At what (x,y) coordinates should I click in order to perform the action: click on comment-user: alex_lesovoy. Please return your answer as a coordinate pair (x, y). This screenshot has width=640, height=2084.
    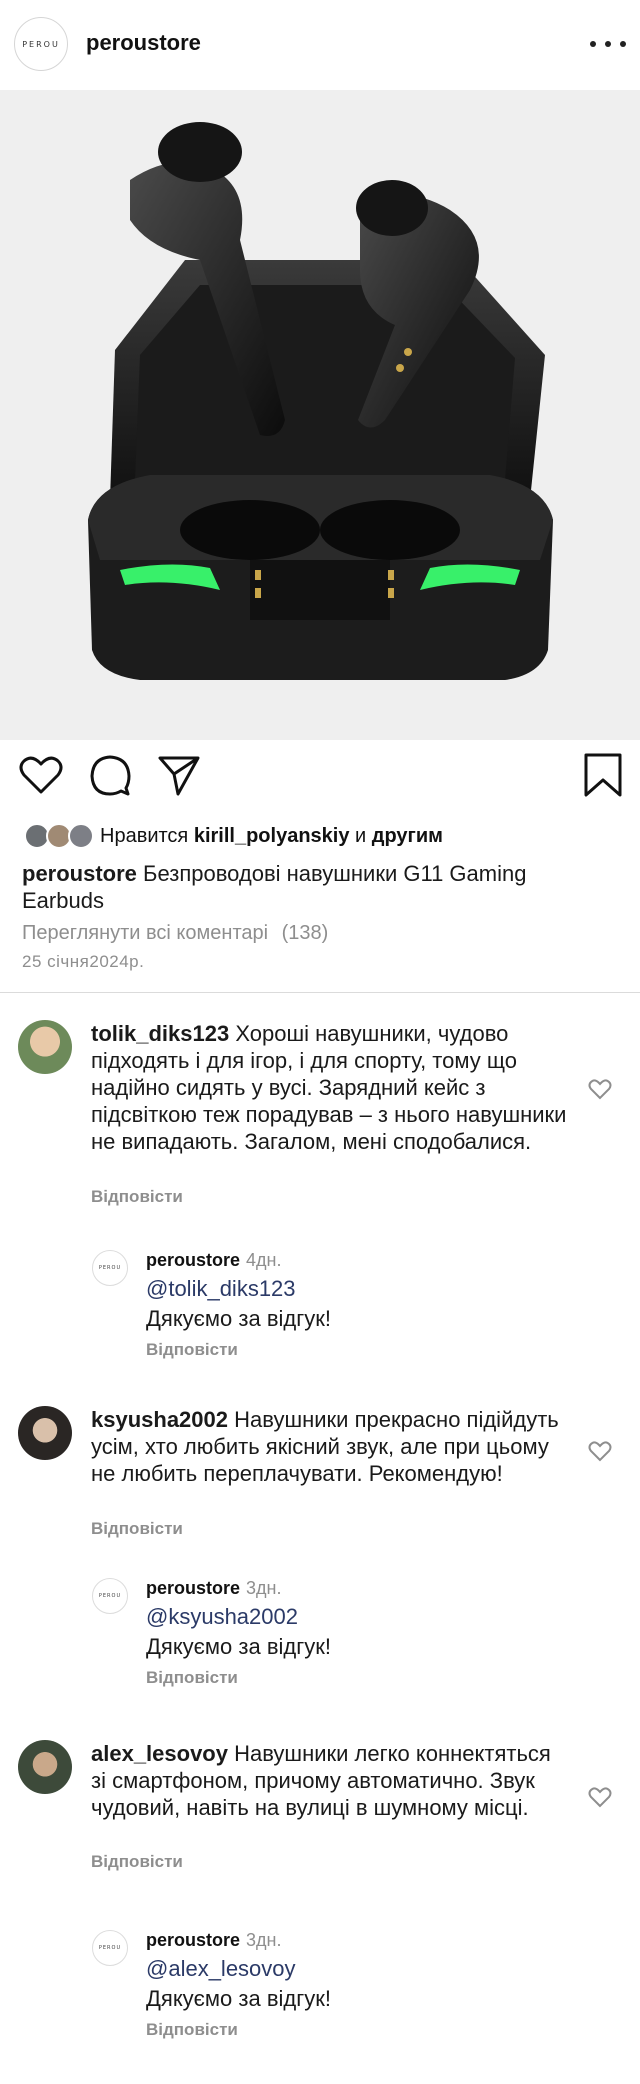
    Looking at the image, I should click on (159, 1753).